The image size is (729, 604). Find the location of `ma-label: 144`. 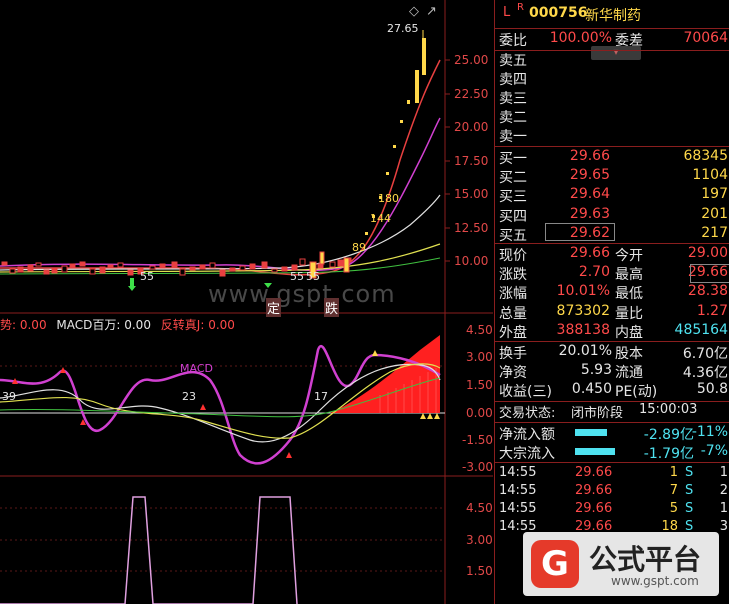

ma-label: 144 is located at coordinates (380, 218).